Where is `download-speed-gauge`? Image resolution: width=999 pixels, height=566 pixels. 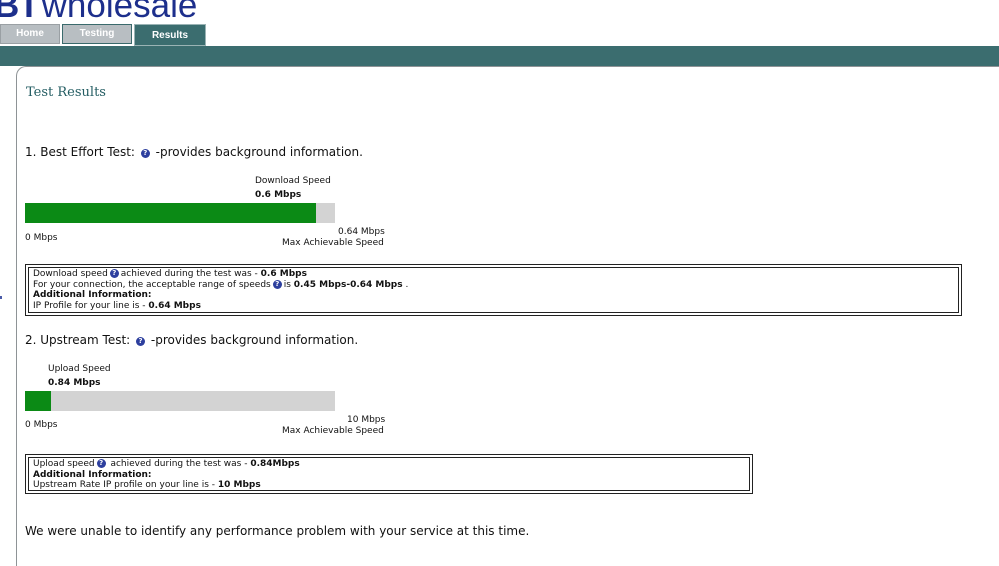
download-speed-gauge is located at coordinates (180, 213).